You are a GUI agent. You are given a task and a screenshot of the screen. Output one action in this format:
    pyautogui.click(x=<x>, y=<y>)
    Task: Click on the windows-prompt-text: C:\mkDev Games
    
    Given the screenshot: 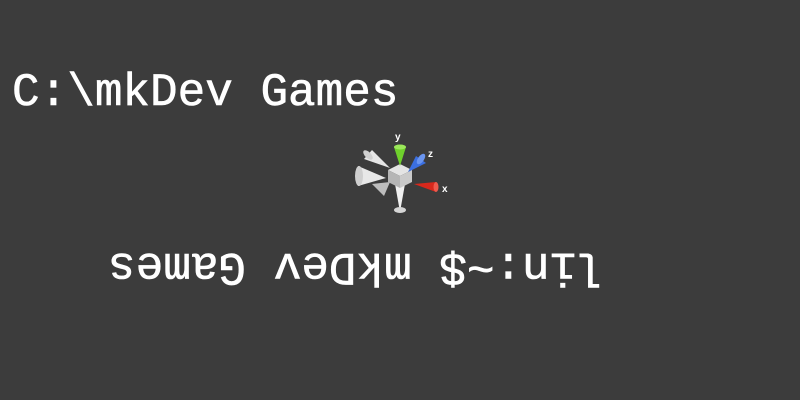 What is the action you would take?
    pyautogui.click(x=205, y=93)
    